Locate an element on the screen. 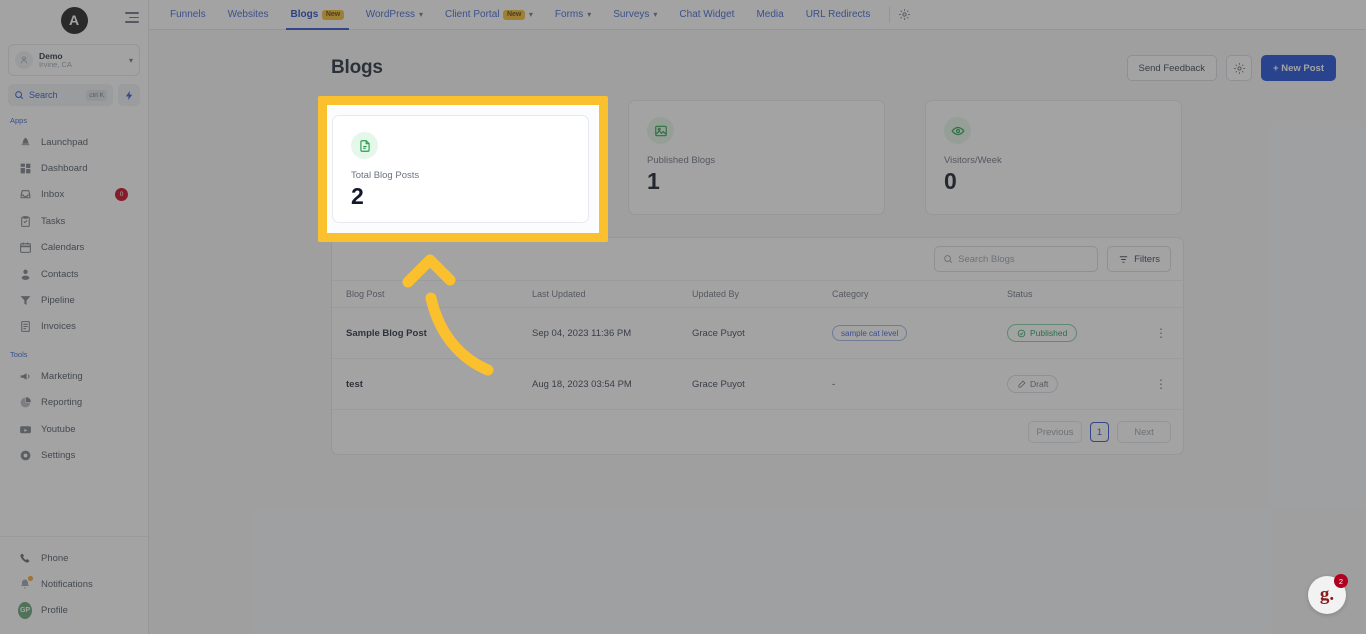 The image size is (1366, 634). filters-button: Filters is located at coordinates (1139, 259).